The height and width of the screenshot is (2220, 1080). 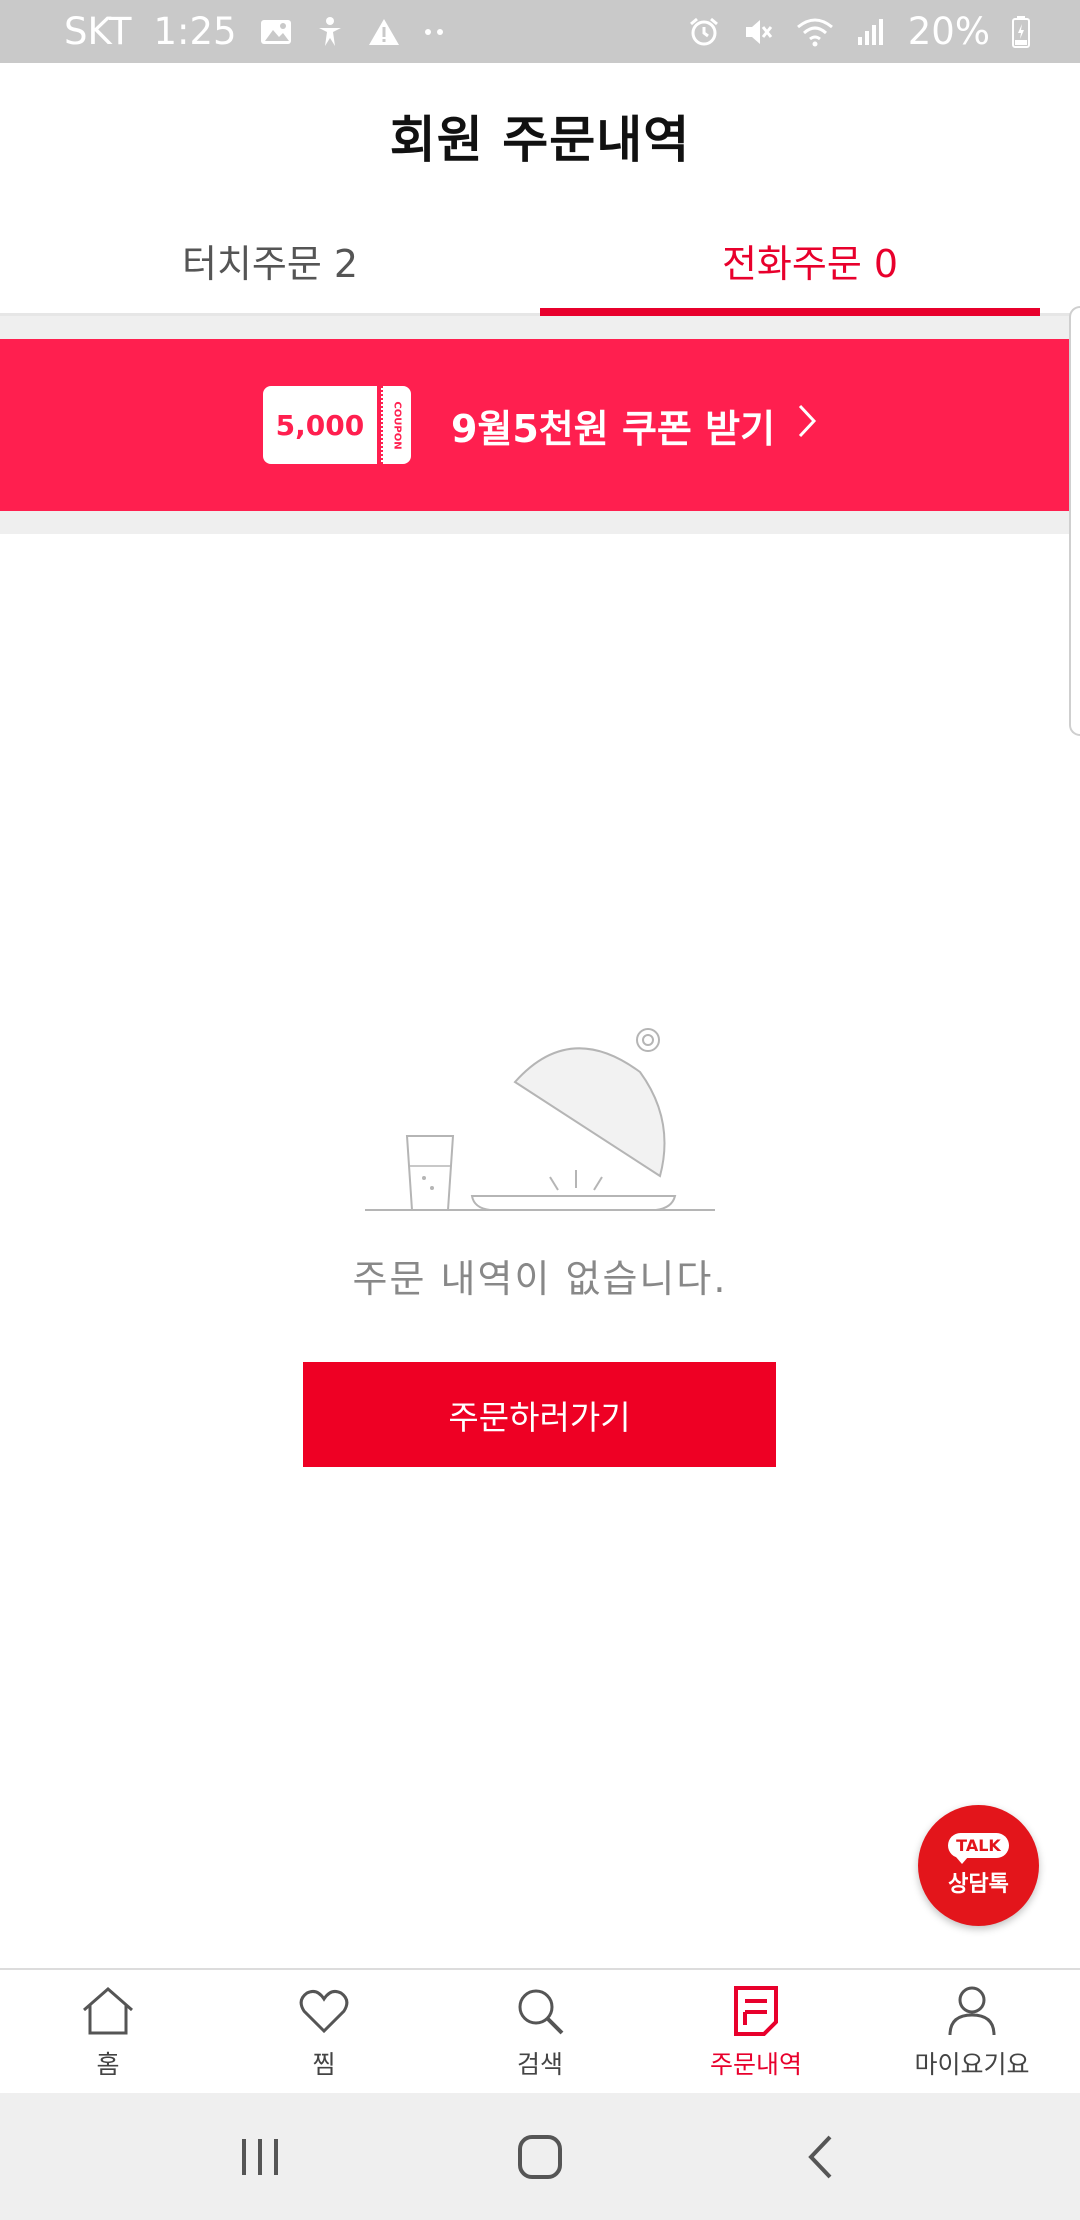 I want to click on heart-icon, so click(x=324, y=2011).